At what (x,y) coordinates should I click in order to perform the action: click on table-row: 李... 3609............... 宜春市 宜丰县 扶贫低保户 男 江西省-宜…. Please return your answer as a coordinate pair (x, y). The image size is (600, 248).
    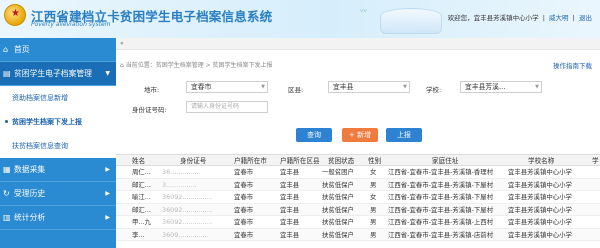
    Looking at the image, I should click on (358, 234).